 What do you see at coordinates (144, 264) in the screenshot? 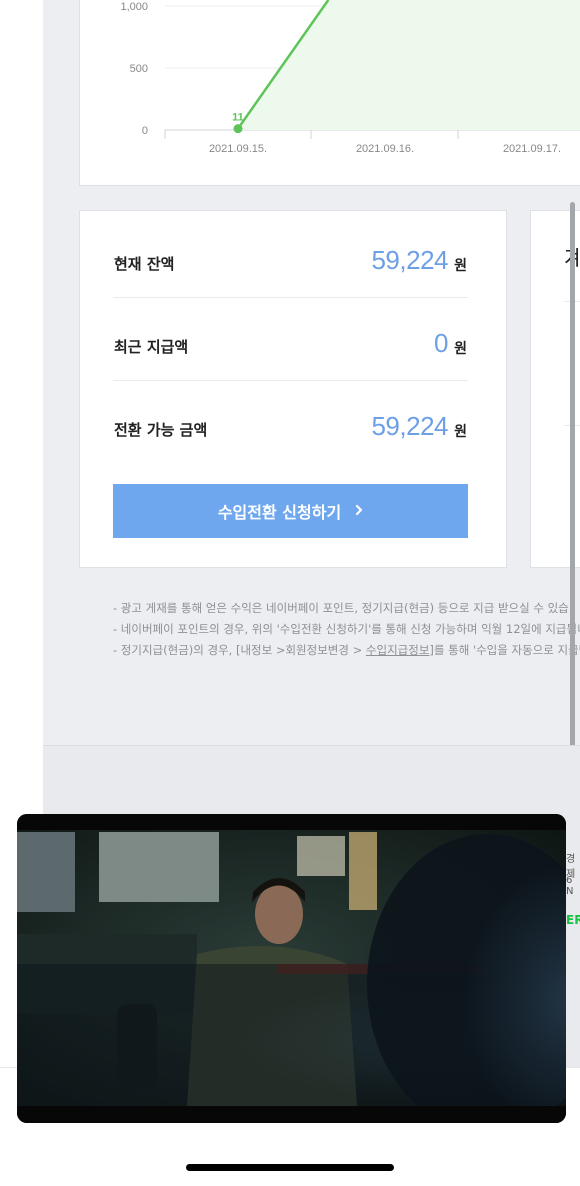
I see `current-balance-label: 현재 잔액` at bounding box center [144, 264].